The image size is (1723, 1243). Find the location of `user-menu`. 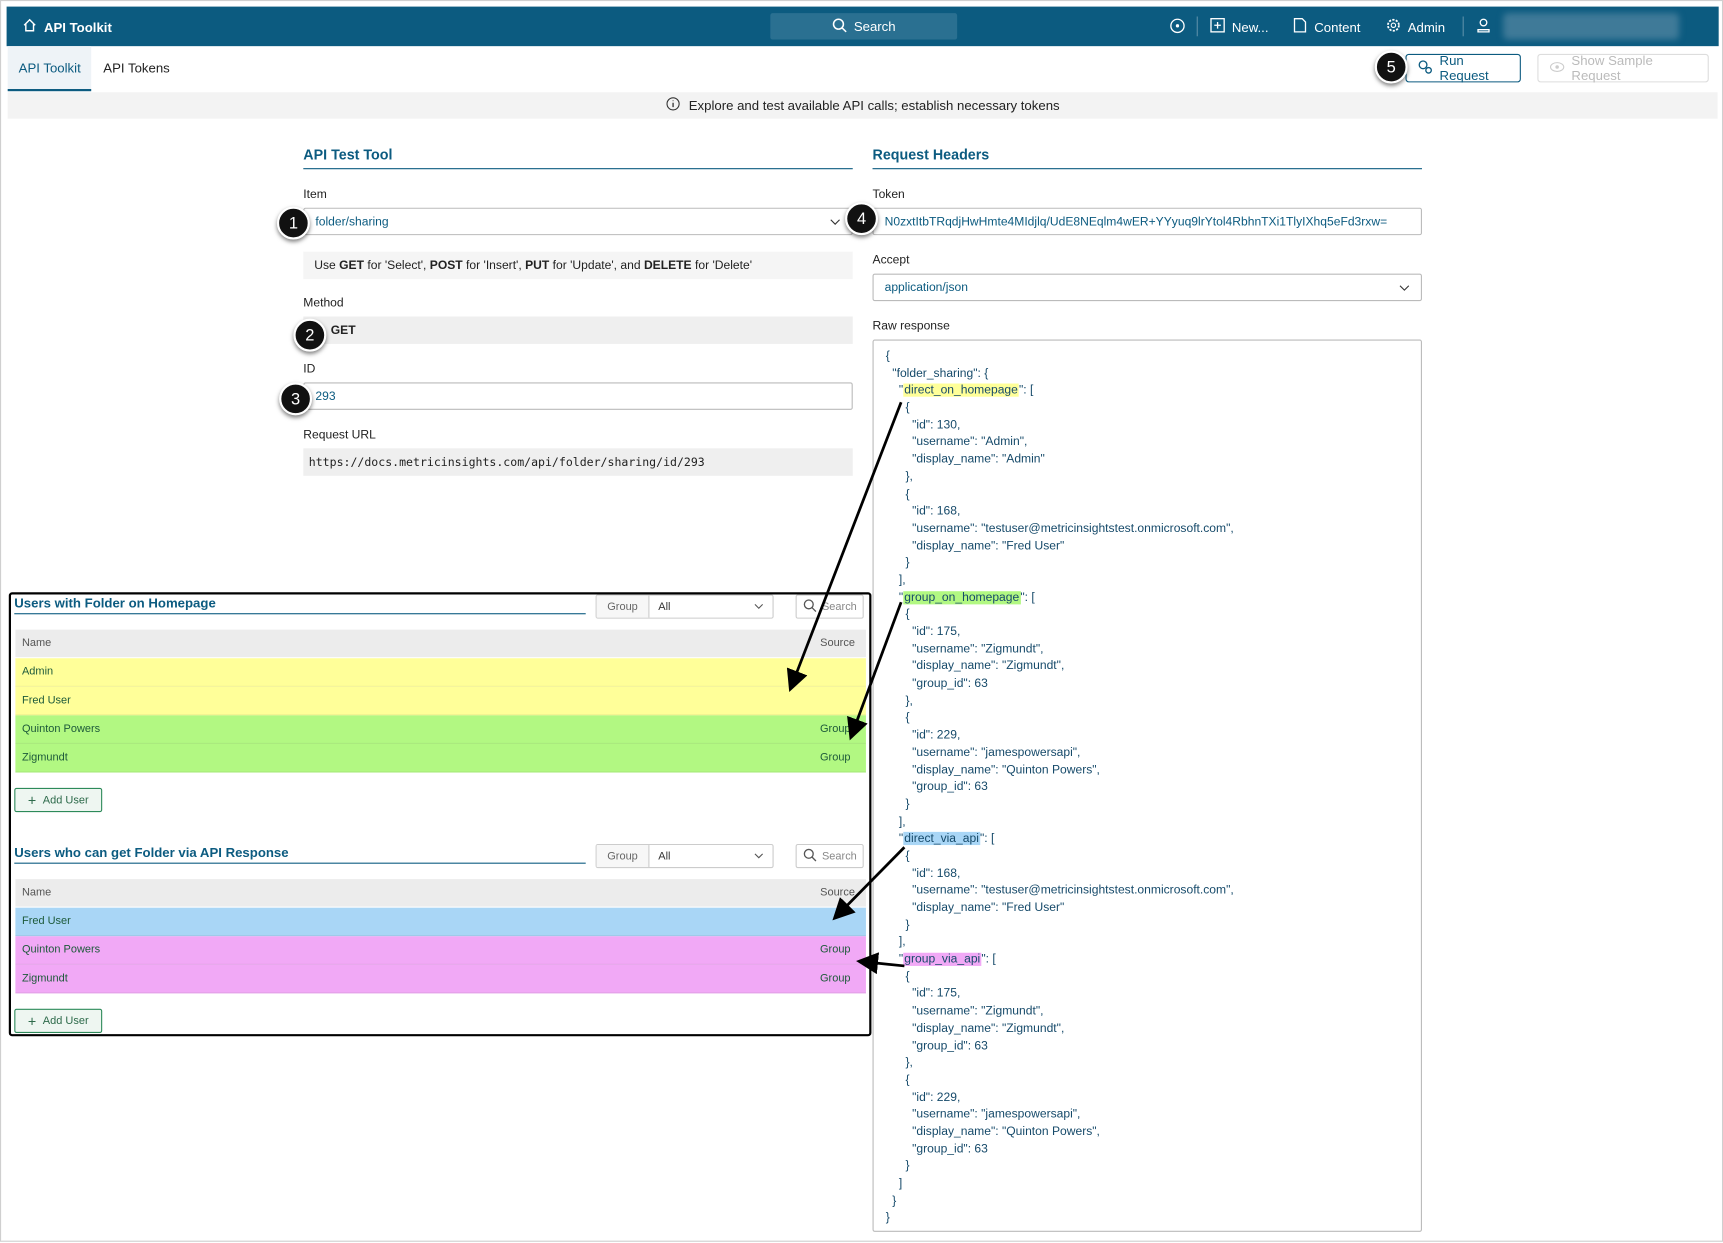

user-menu is located at coordinates (1483, 27).